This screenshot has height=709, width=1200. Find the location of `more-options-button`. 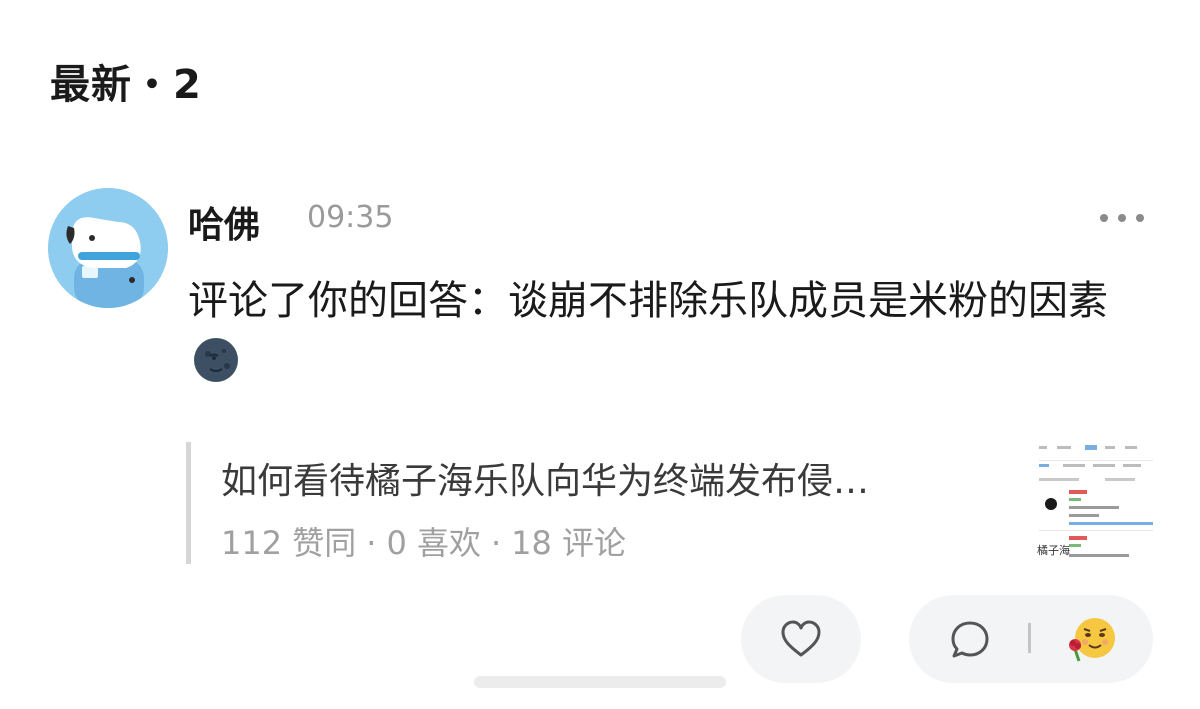

more-options-button is located at coordinates (1122, 218).